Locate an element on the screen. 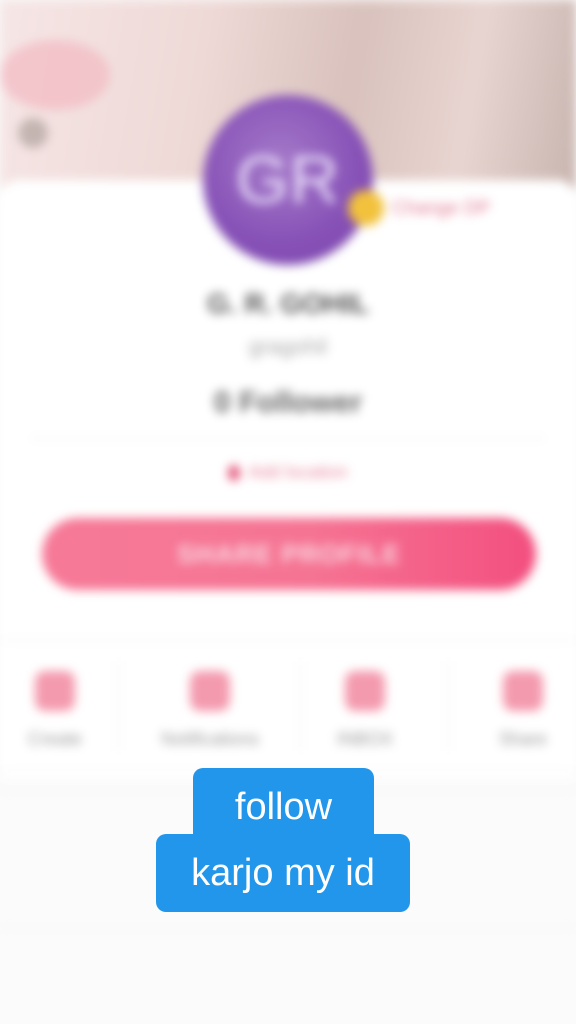 The image size is (576, 1024). share-icon is located at coordinates (523, 691).